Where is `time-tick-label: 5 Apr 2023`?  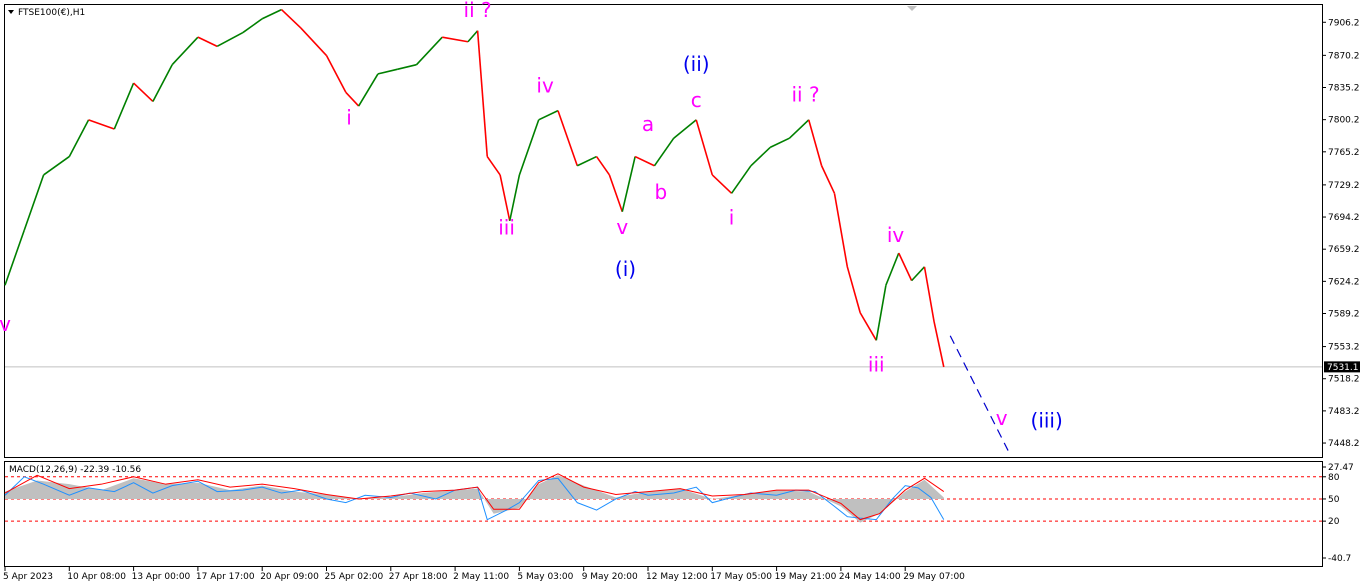
time-tick-label: 5 Apr 2023 is located at coordinates (28, 577).